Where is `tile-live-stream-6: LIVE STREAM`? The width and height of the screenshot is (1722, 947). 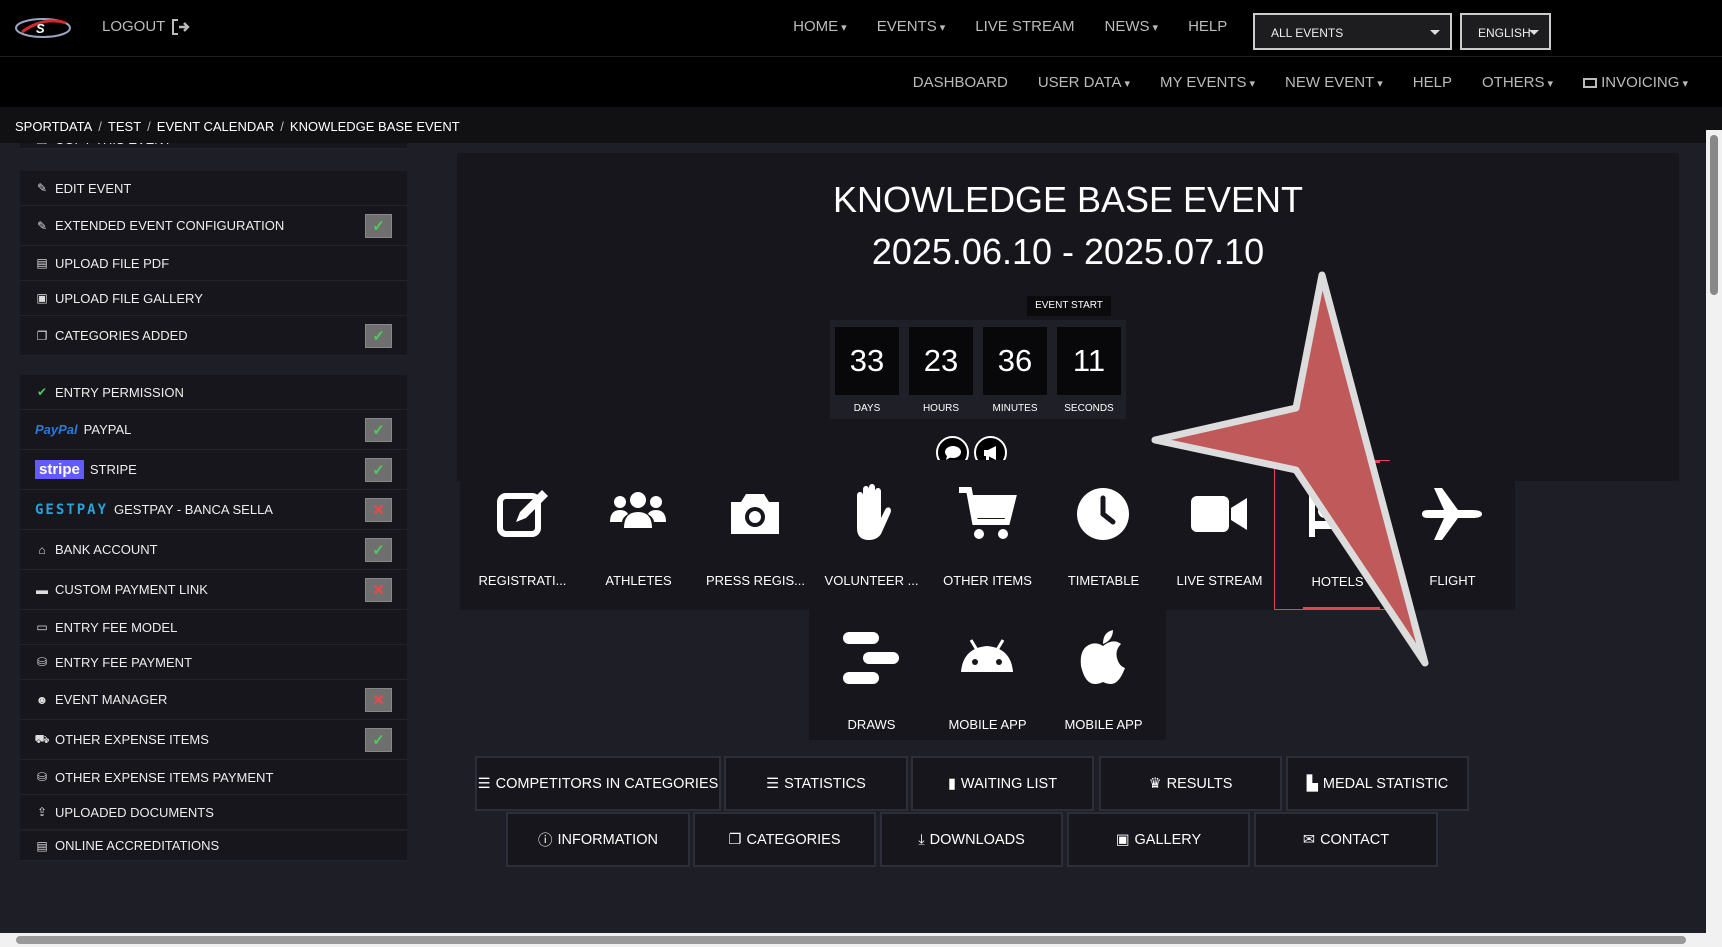 tile-live-stream-6: LIVE STREAM is located at coordinates (1219, 535).